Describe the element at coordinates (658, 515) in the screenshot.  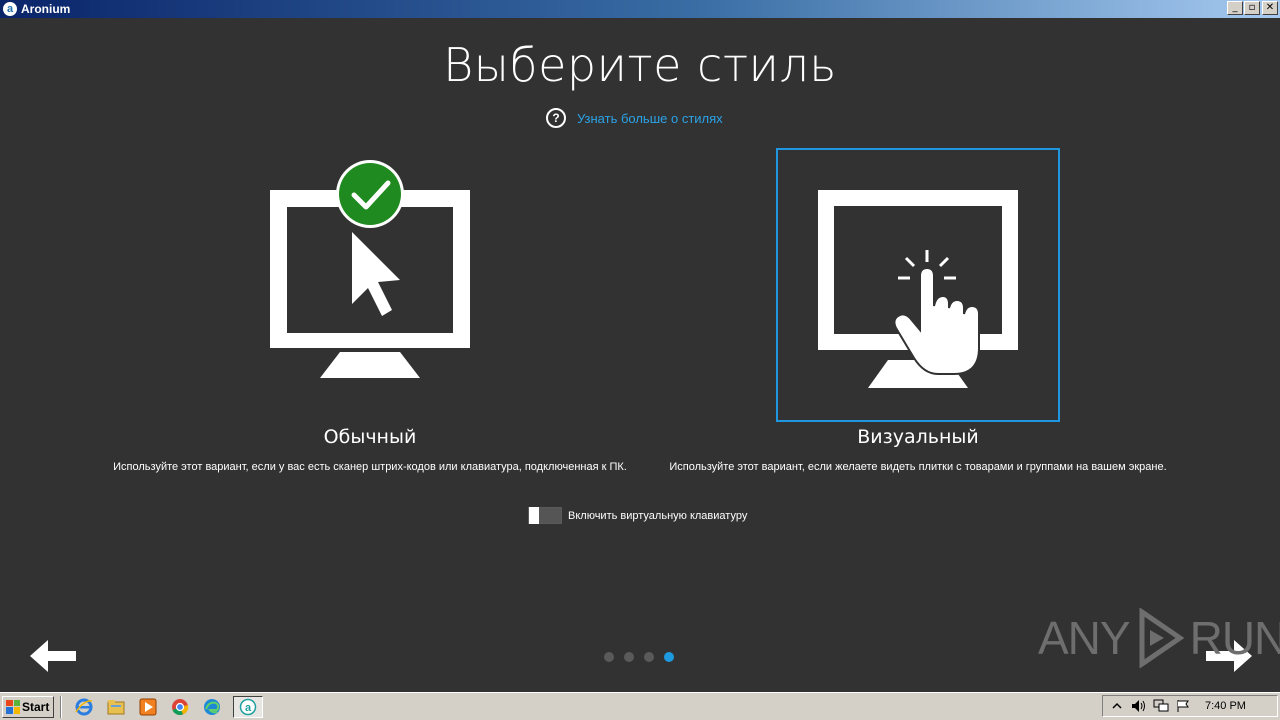
I see `virtual-keyboard-label: Включить виртуальную клавиатуру` at that location.